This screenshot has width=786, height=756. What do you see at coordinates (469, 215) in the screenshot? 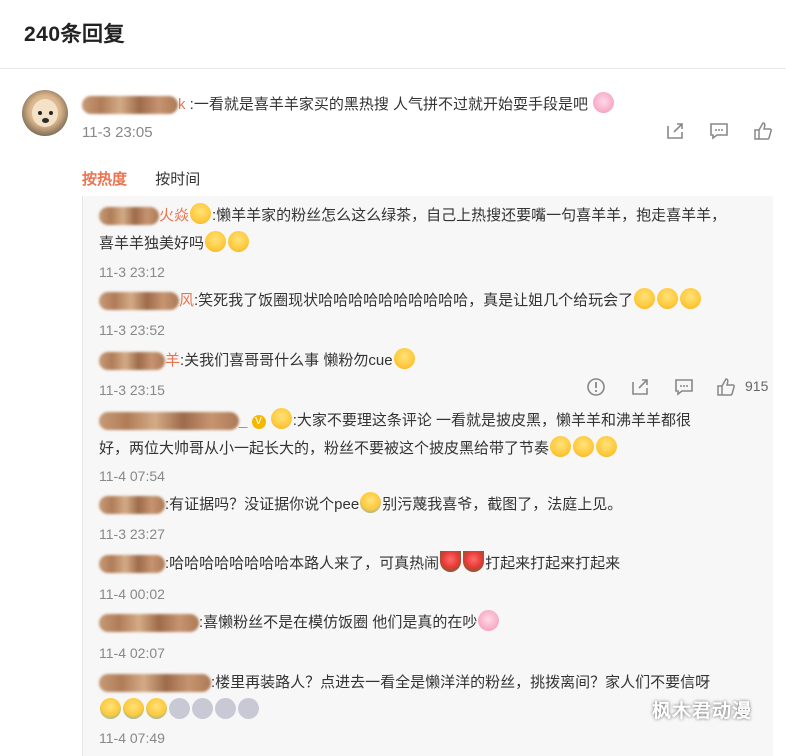
I see `reply-text: :懒羊羊家的粉丝怎么这么绿茶，自己上热搜还要嘴一句喜羊羊，抱走喜羊羊，` at bounding box center [469, 215].